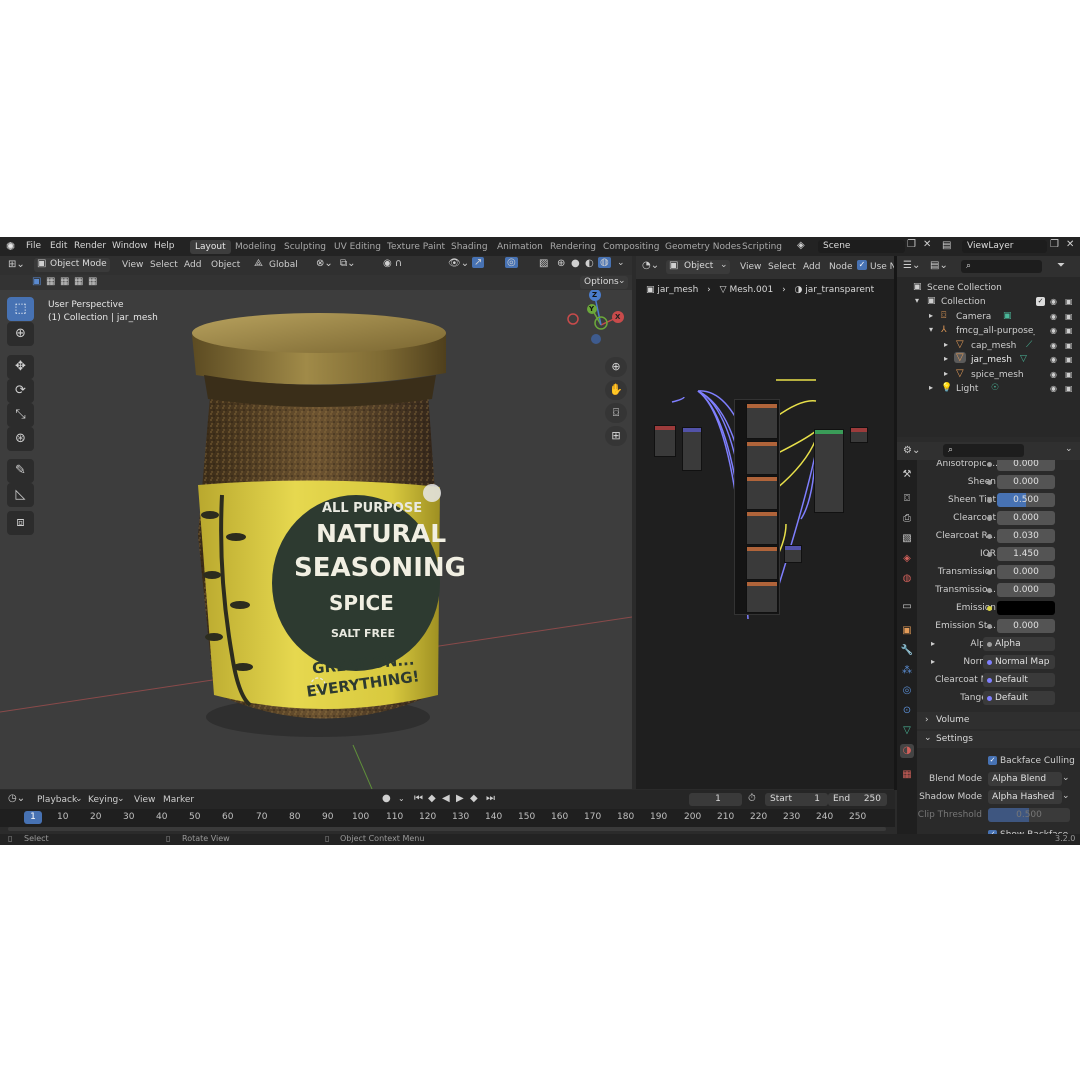 This screenshot has width=1080, height=1080. I want to click on tab-scripting: Scripting, so click(762, 247).